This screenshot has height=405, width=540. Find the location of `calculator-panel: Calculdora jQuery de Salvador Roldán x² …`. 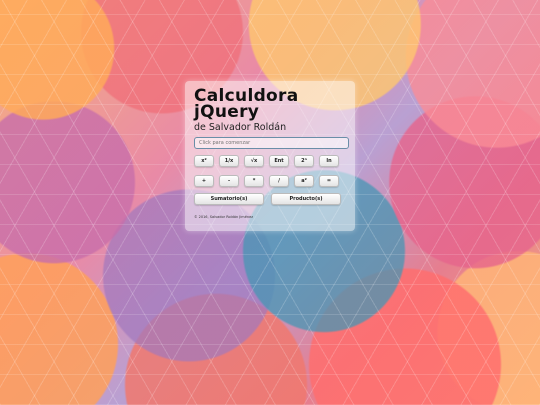

calculator-panel: Calculdora jQuery de Salvador Roldán x² … is located at coordinates (270, 156).